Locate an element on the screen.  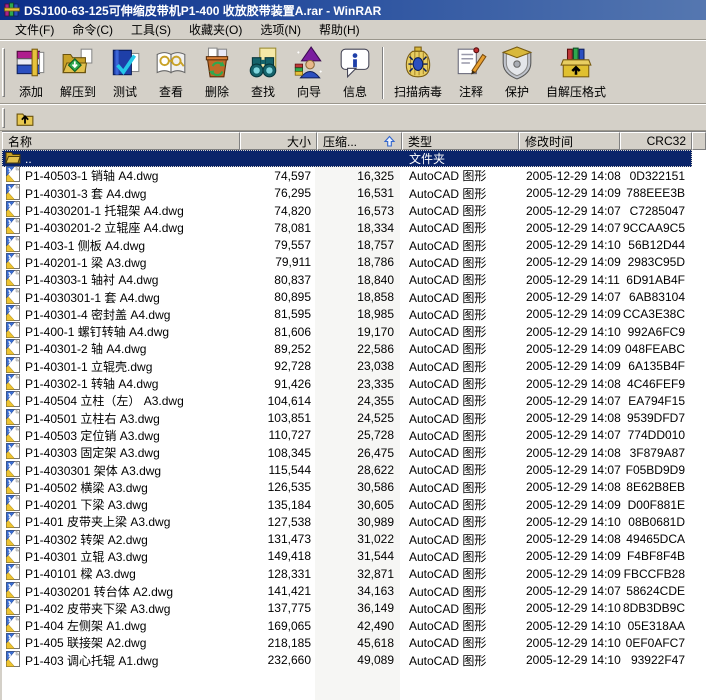
toolbar-gripper is located at coordinates (3, 72).